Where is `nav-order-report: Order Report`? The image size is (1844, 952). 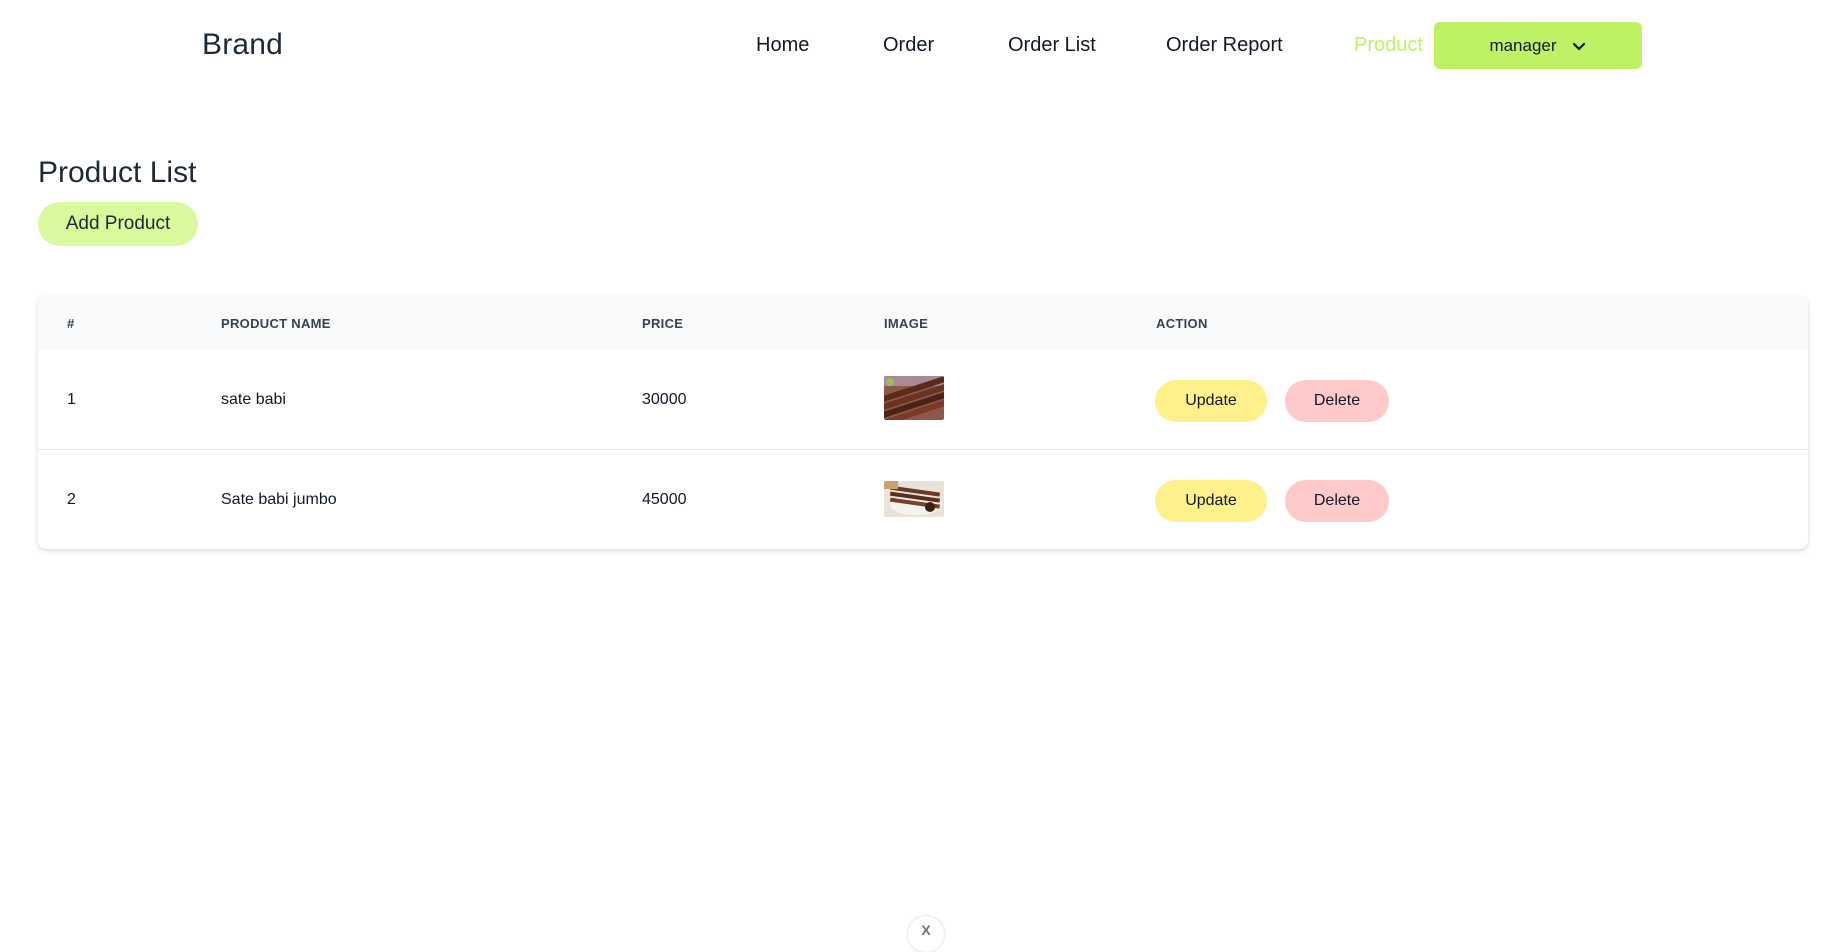
nav-order-report: Order Report is located at coordinates (1224, 45).